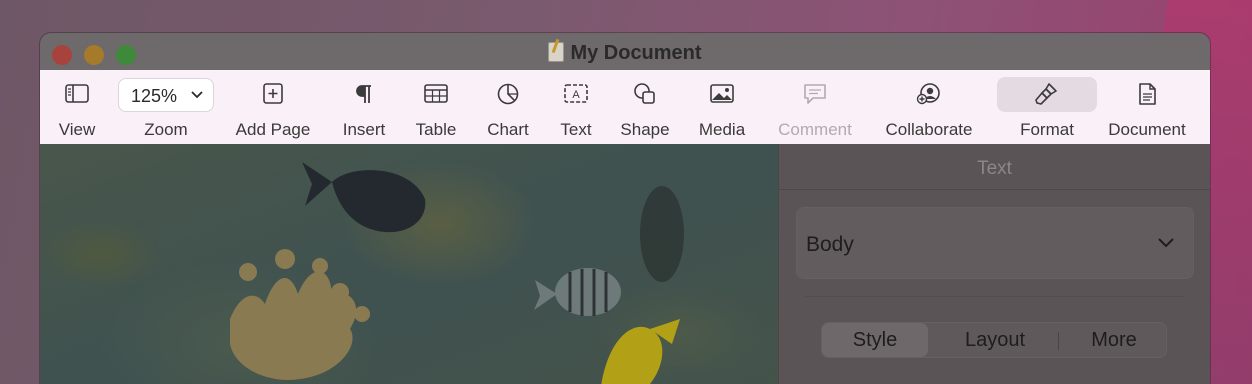  What do you see at coordinates (508, 129) in the screenshot?
I see `chart-label: Chart` at bounding box center [508, 129].